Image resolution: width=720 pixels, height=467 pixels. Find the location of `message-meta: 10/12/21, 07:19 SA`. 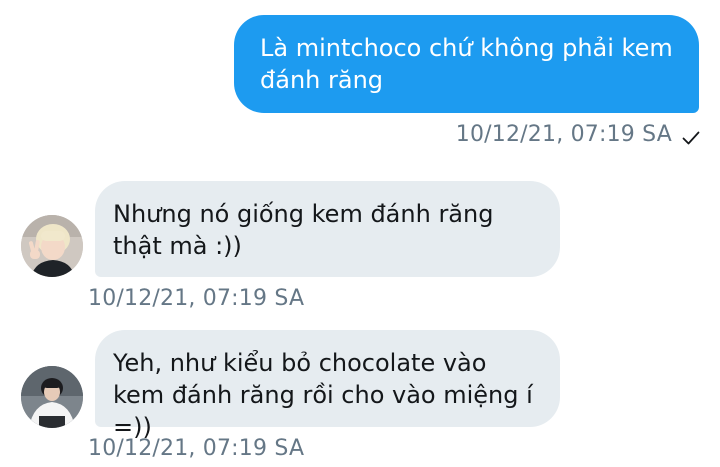

message-meta: 10/12/21, 07:19 SA is located at coordinates (578, 134).